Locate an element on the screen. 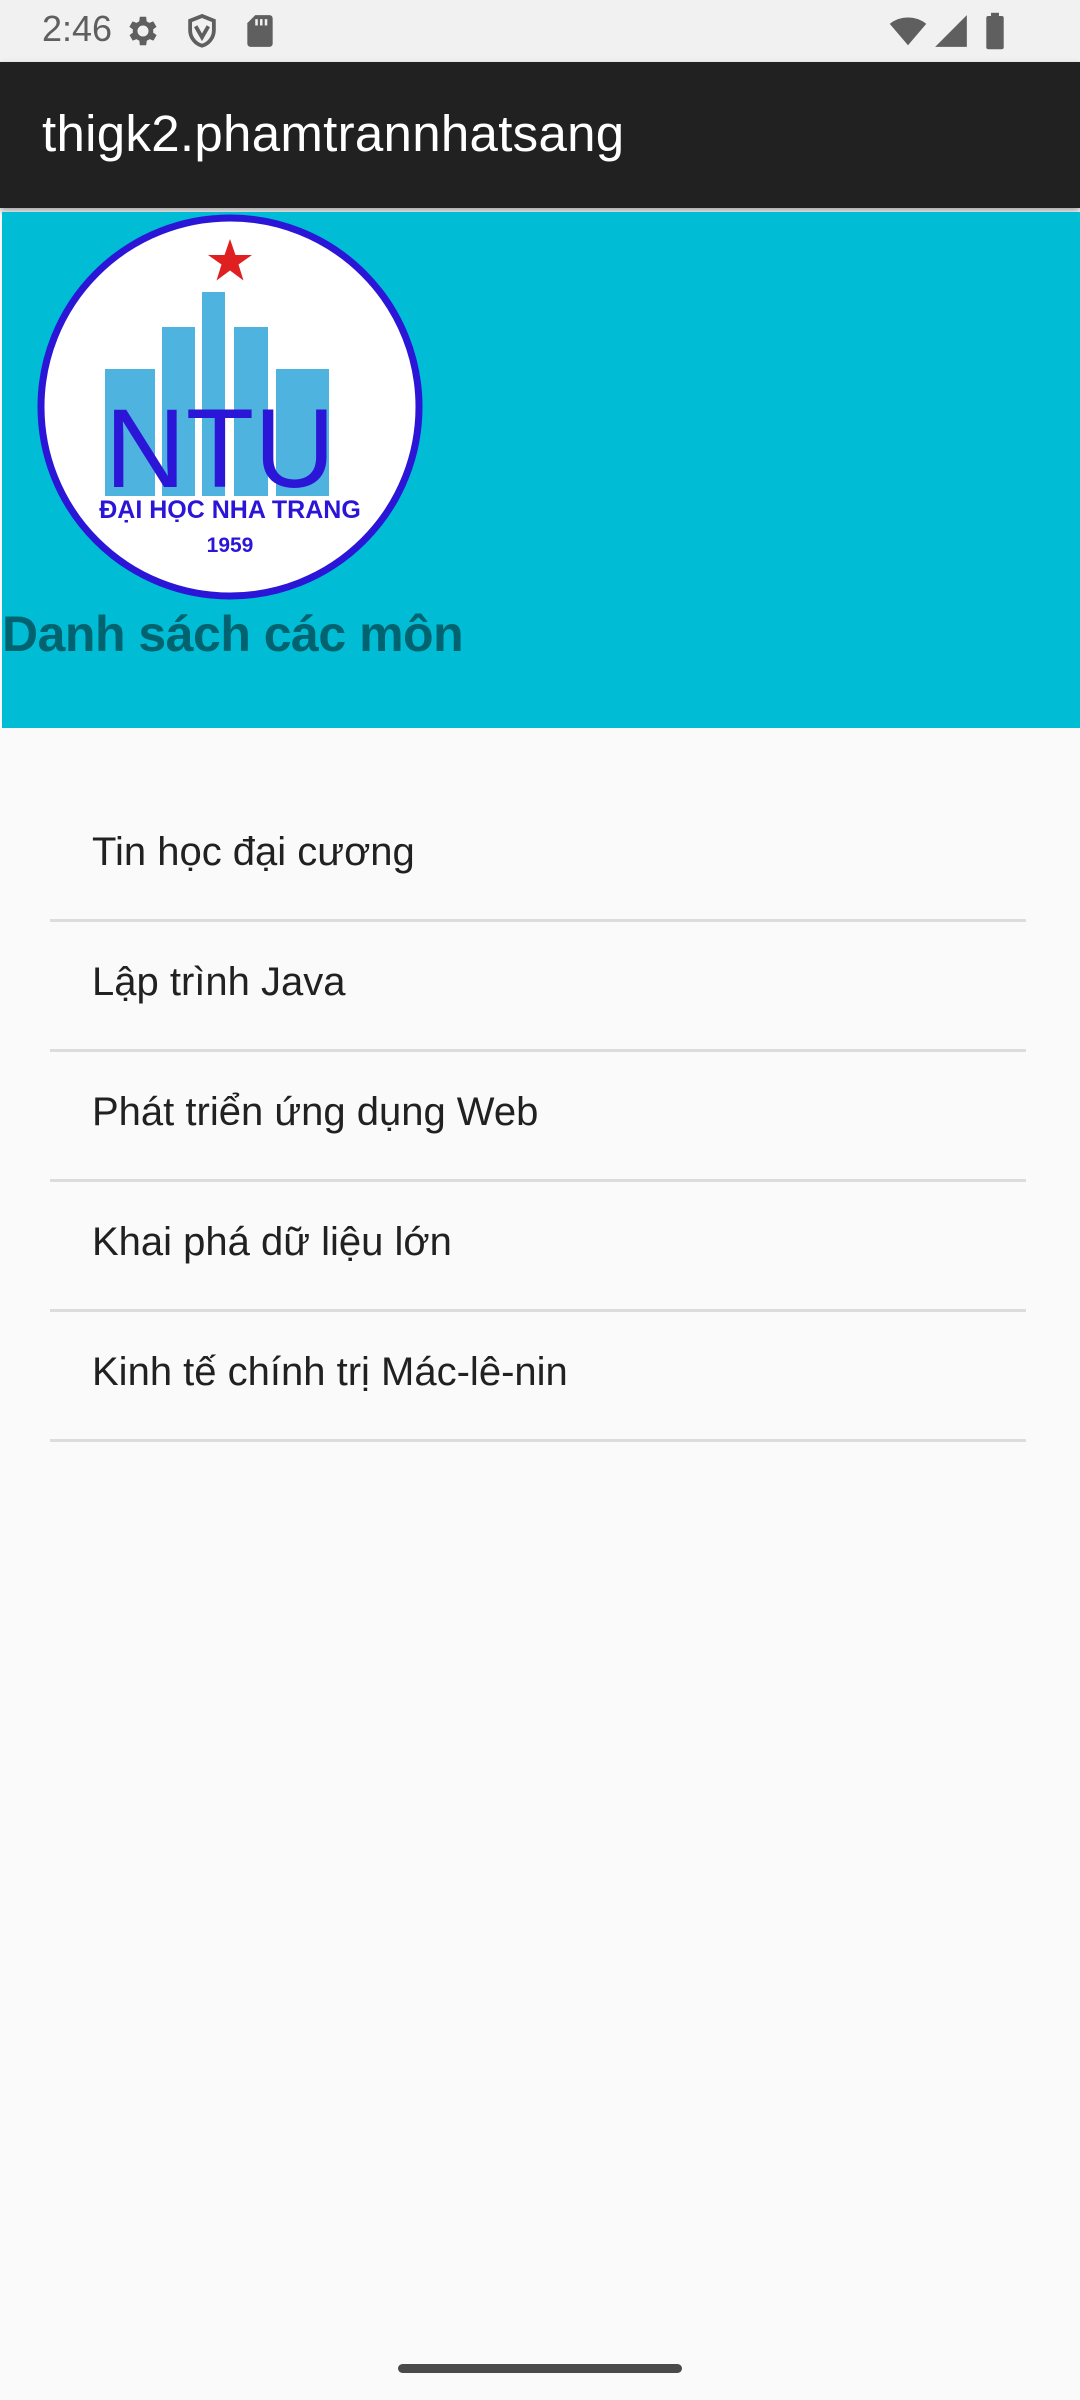 The height and width of the screenshot is (2400, 1080). settings-gear-icon is located at coordinates (143, 31).